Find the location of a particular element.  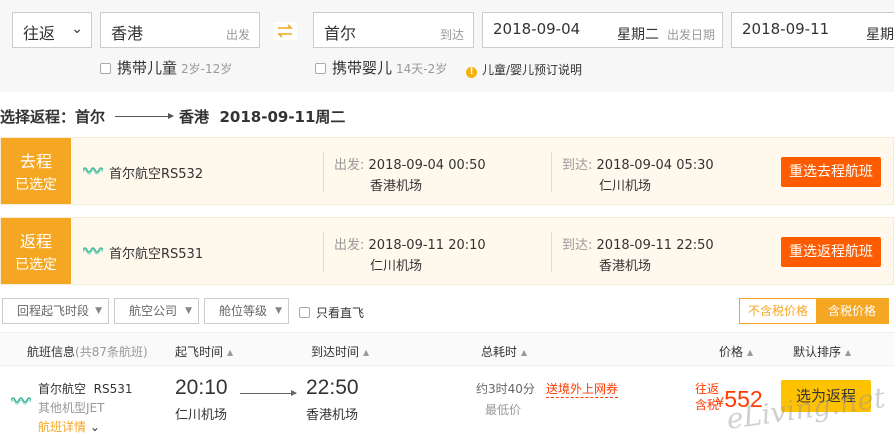

child-infant-info-link: ! 儿童/婴儿预订说明 is located at coordinates (524, 69).